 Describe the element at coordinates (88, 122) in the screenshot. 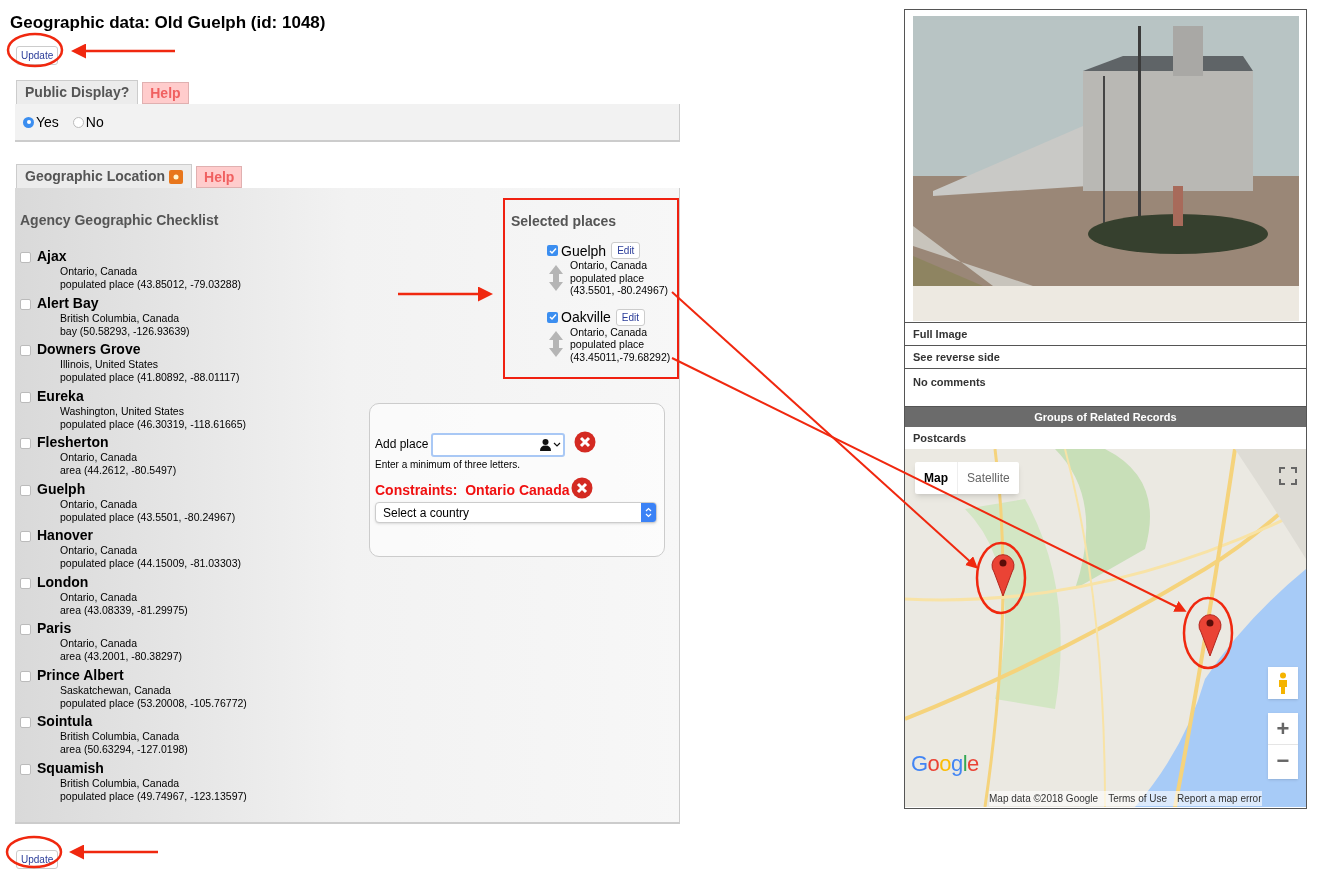

I see `radio-option: No` at that location.